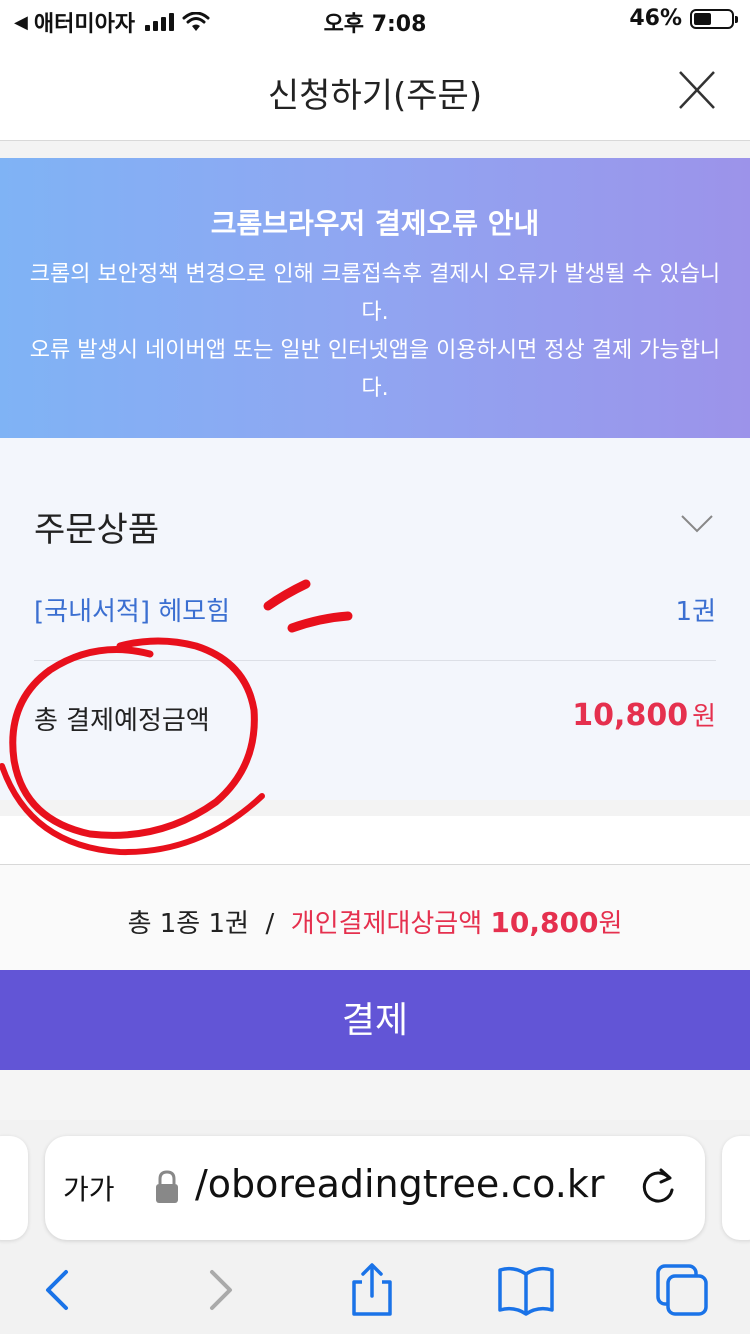  I want to click on battery-icon, so click(714, 18).